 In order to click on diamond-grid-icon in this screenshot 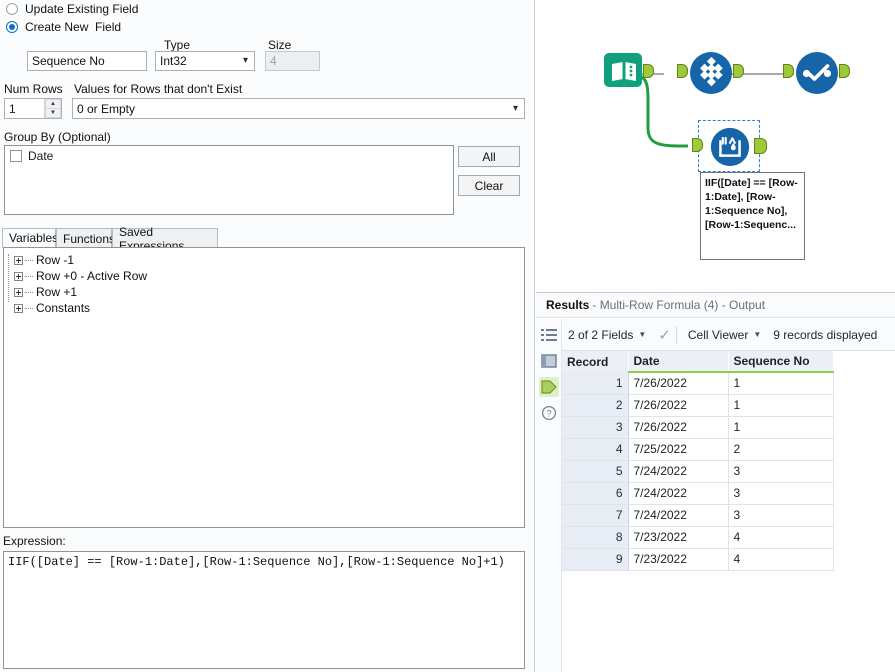, I will do `click(711, 73)`.